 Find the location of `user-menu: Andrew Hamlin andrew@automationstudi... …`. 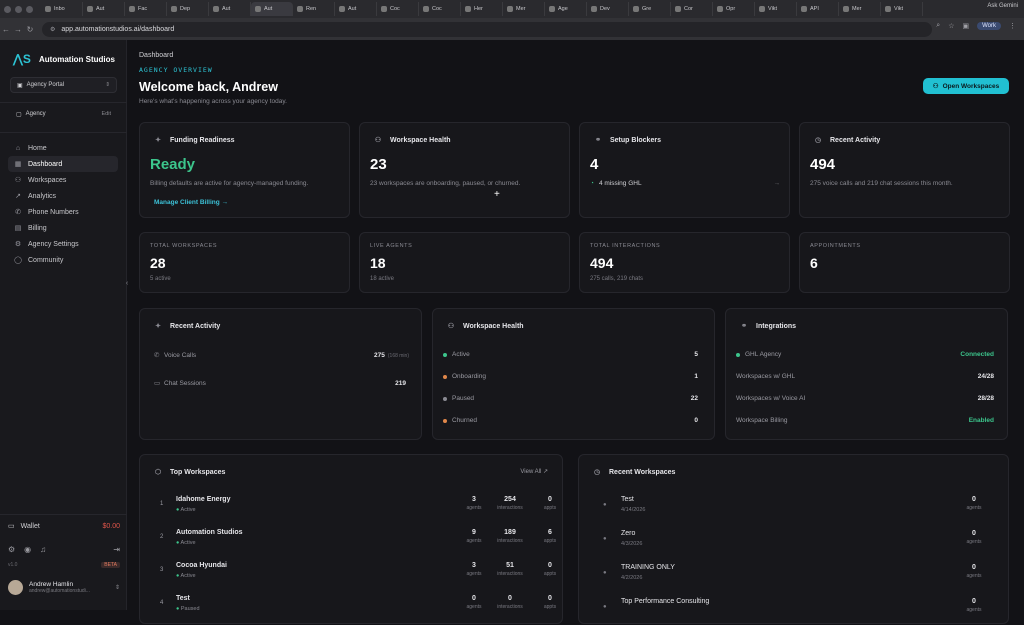

user-menu: Andrew Hamlin andrew@automationstudi... … is located at coordinates (64, 587).